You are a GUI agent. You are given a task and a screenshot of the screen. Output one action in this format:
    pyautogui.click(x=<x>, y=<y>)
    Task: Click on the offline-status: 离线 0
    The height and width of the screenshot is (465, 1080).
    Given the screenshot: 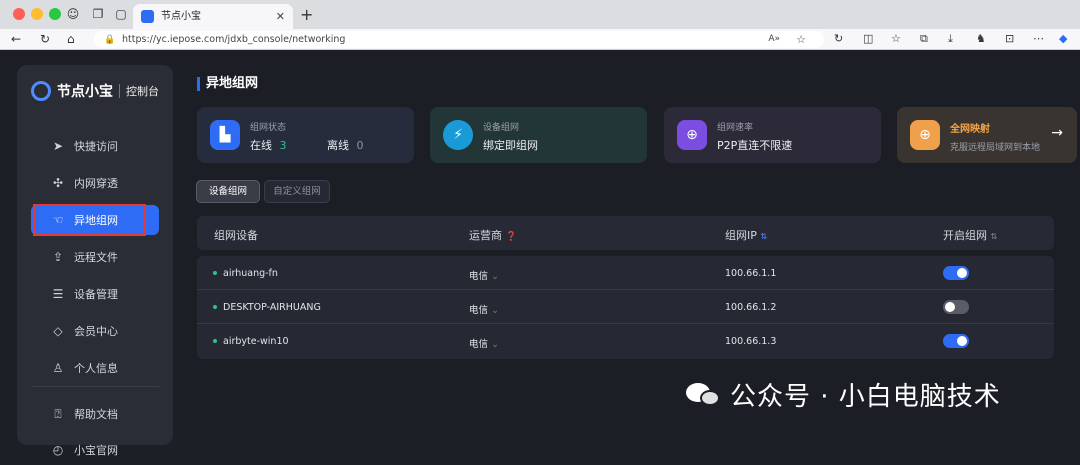 What is the action you would take?
    pyautogui.click(x=345, y=145)
    